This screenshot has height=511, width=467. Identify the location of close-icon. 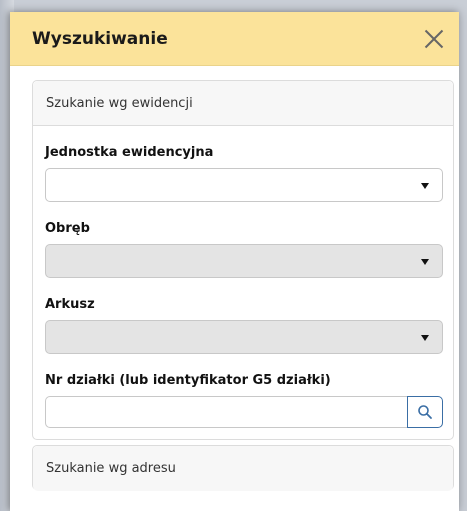
(434, 39).